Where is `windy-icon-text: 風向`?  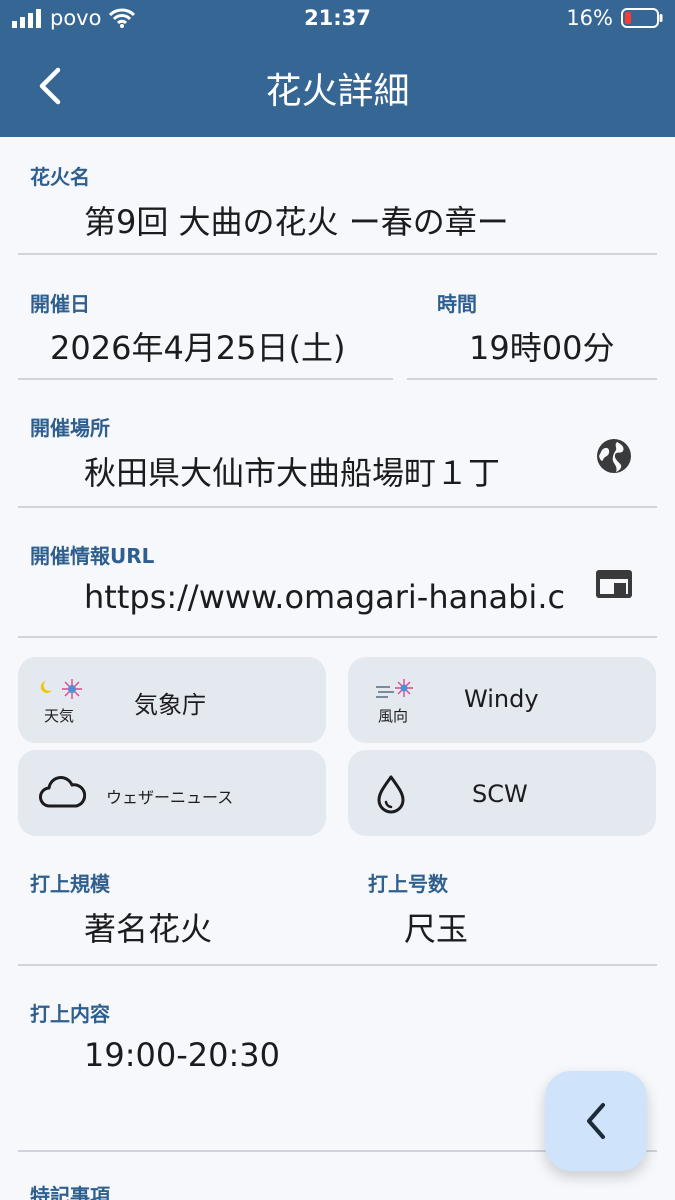
windy-icon-text: 風向 is located at coordinates (393, 716).